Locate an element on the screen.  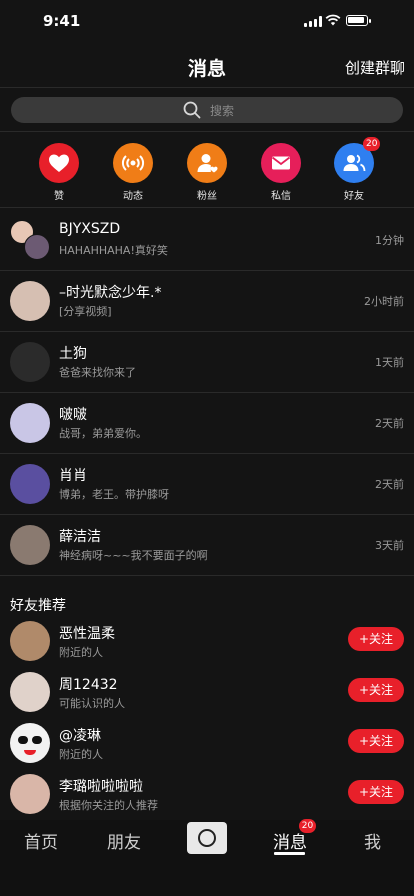
quick-action-label: 私信 is located at coordinates (281, 196).